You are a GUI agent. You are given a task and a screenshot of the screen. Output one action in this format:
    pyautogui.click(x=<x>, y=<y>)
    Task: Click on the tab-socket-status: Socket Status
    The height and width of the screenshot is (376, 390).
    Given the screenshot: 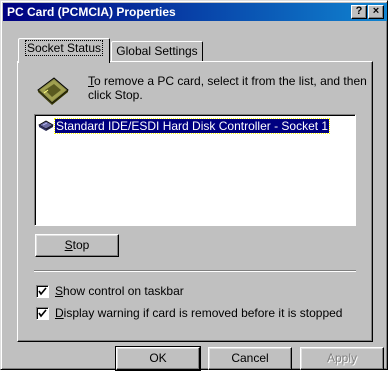 What is the action you would take?
    pyautogui.click(x=64, y=50)
    